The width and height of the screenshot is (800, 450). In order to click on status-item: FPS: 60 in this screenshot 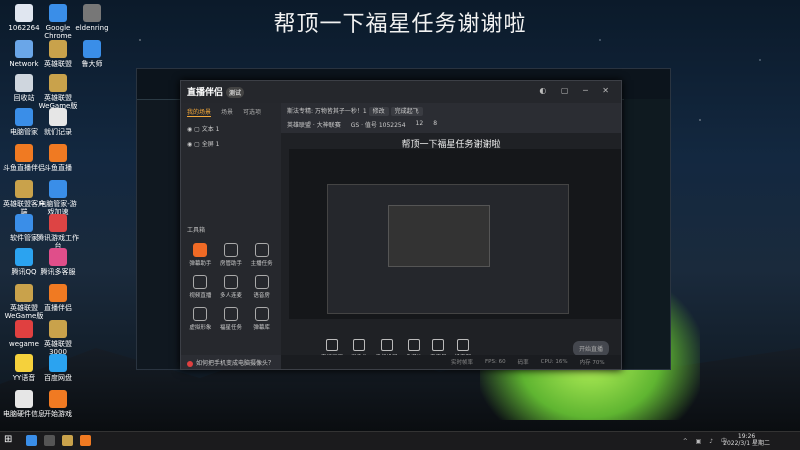, I will do `click(495, 362)`.